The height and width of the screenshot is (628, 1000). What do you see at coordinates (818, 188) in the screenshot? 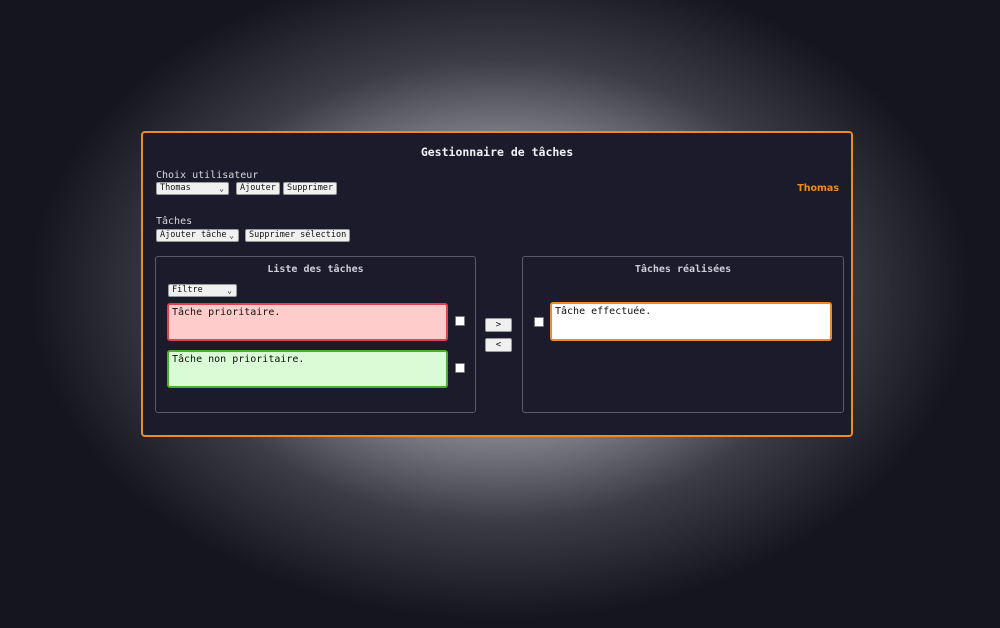
I see `current-user-name: Thomas` at bounding box center [818, 188].